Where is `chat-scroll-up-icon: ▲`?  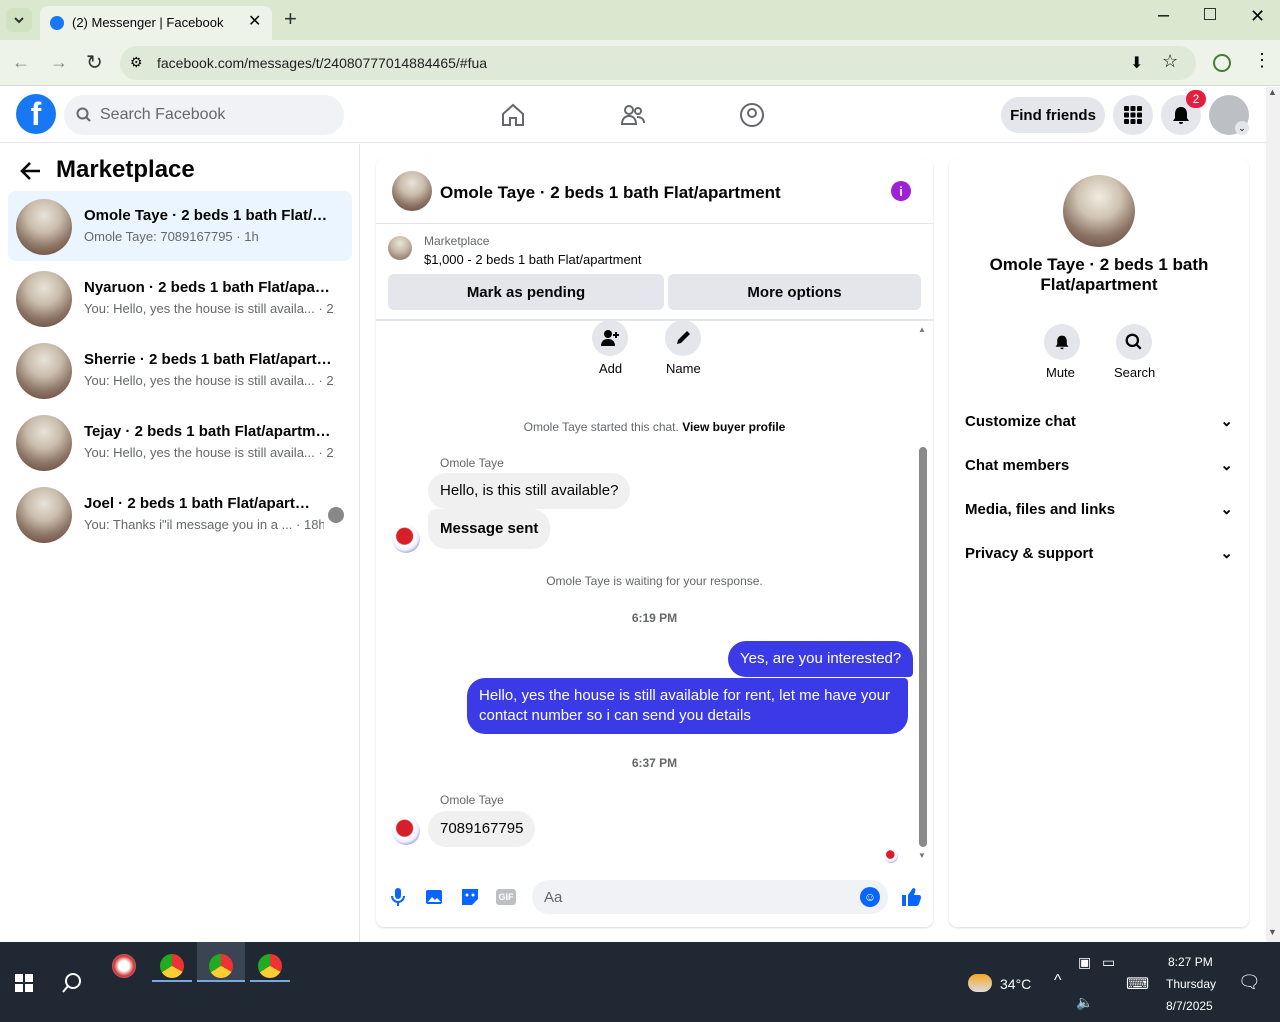 chat-scroll-up-icon: ▲ is located at coordinates (922, 329).